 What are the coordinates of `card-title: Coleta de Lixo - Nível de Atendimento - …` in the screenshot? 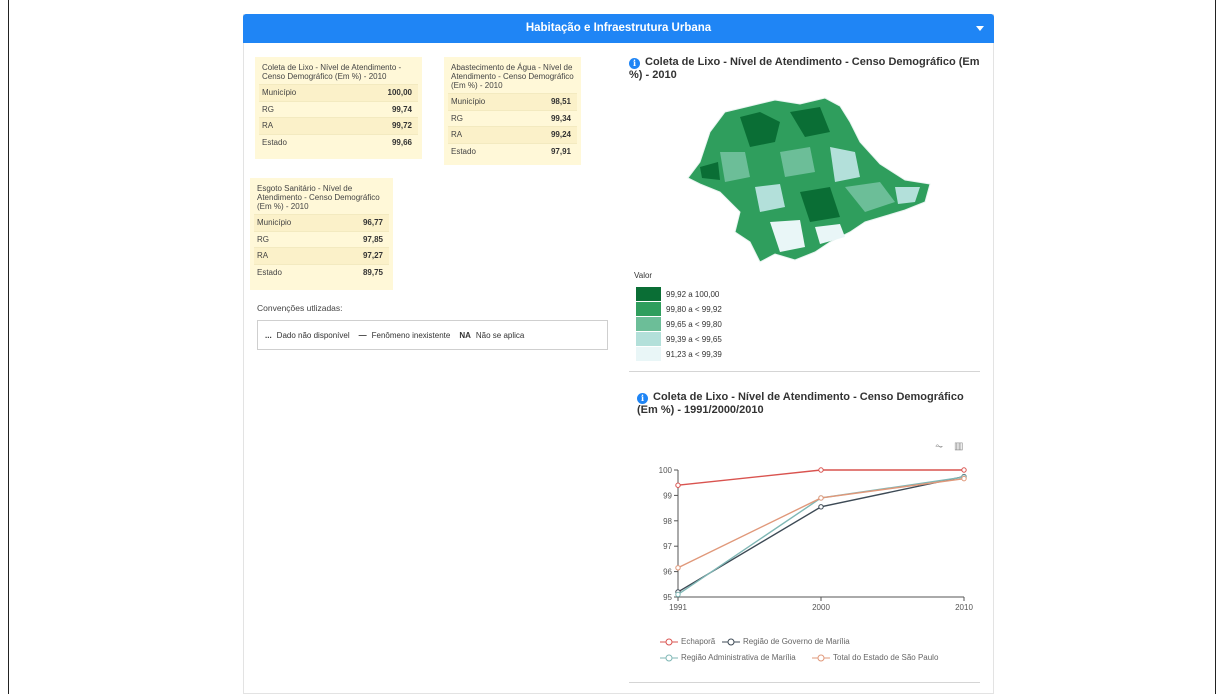 It's located at (332, 72).